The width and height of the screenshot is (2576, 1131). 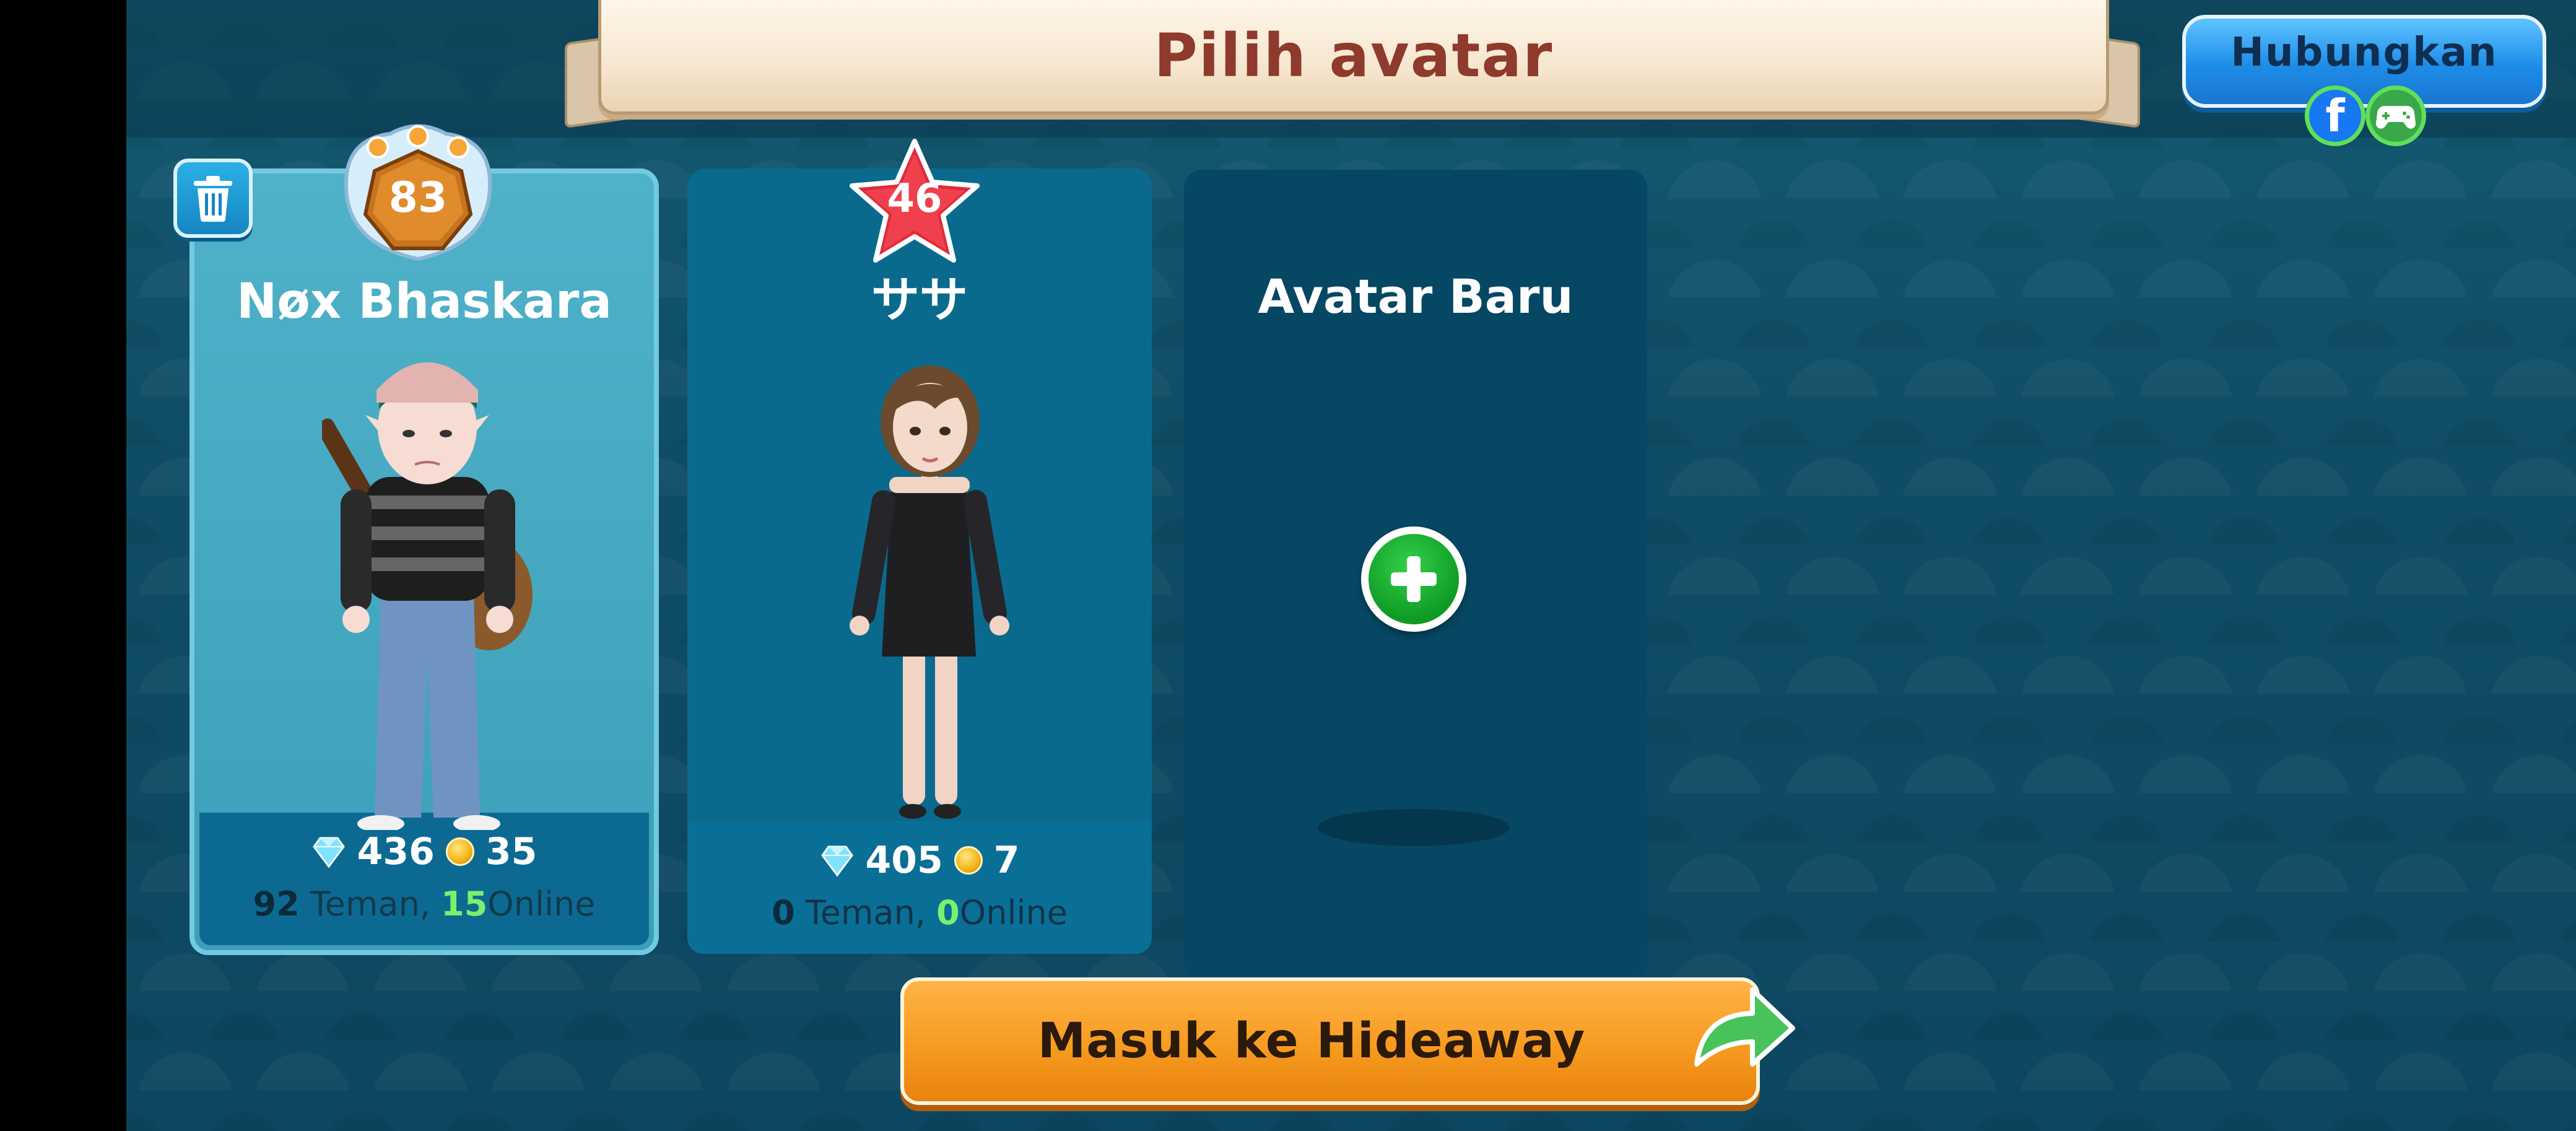 I want to click on friends-summary: 92 Teman, 15Online, so click(x=424, y=904).